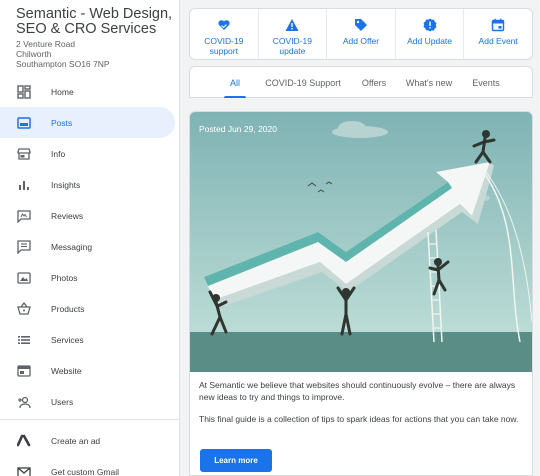 The width and height of the screenshot is (540, 476). What do you see at coordinates (89, 370) in the screenshot?
I see `sidebar-item-website: Website` at bounding box center [89, 370].